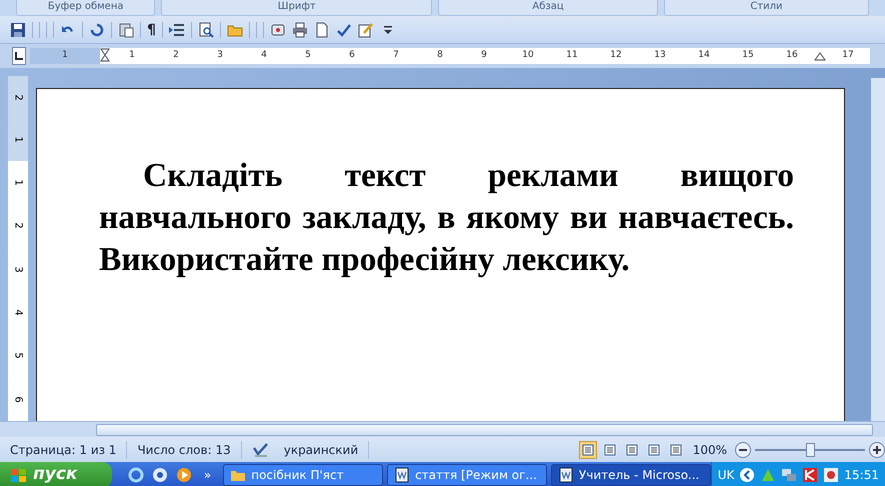 Image resolution: width=885 pixels, height=486 pixels. Describe the element at coordinates (321, 449) in the screenshot. I see `language-indicator: украинский` at that location.